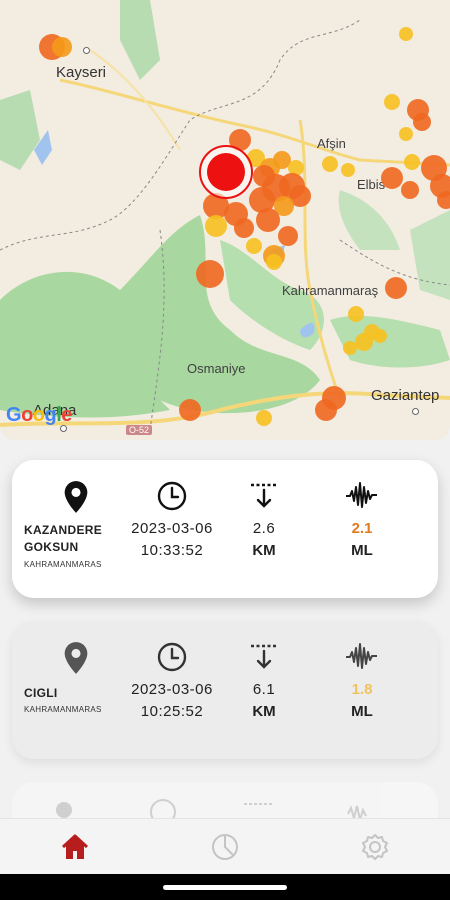 The image size is (450, 900). What do you see at coordinates (39, 415) in the screenshot?
I see `google-logo: Google` at bounding box center [39, 415].